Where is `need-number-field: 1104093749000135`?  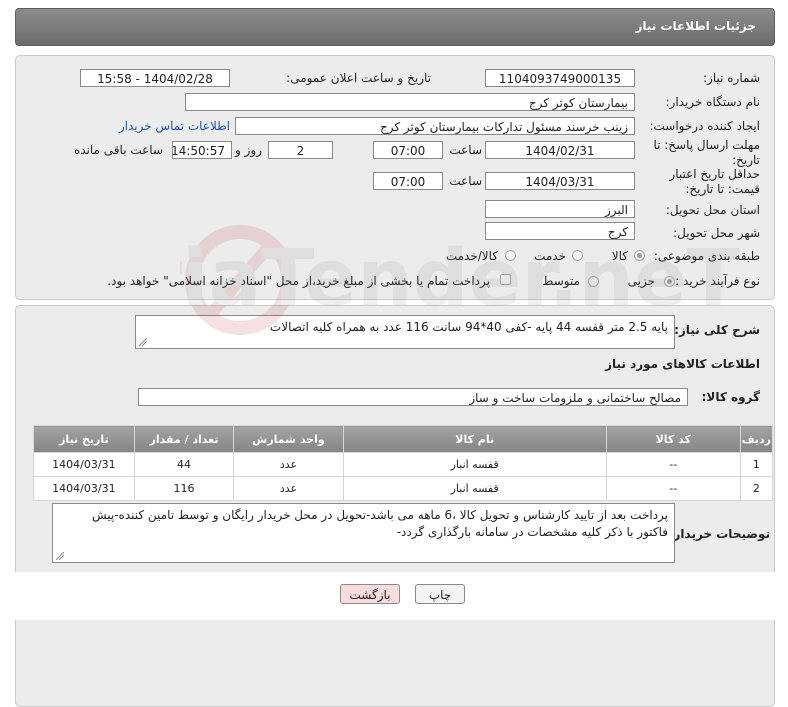 need-number-field: 1104093749000135 is located at coordinates (560, 78).